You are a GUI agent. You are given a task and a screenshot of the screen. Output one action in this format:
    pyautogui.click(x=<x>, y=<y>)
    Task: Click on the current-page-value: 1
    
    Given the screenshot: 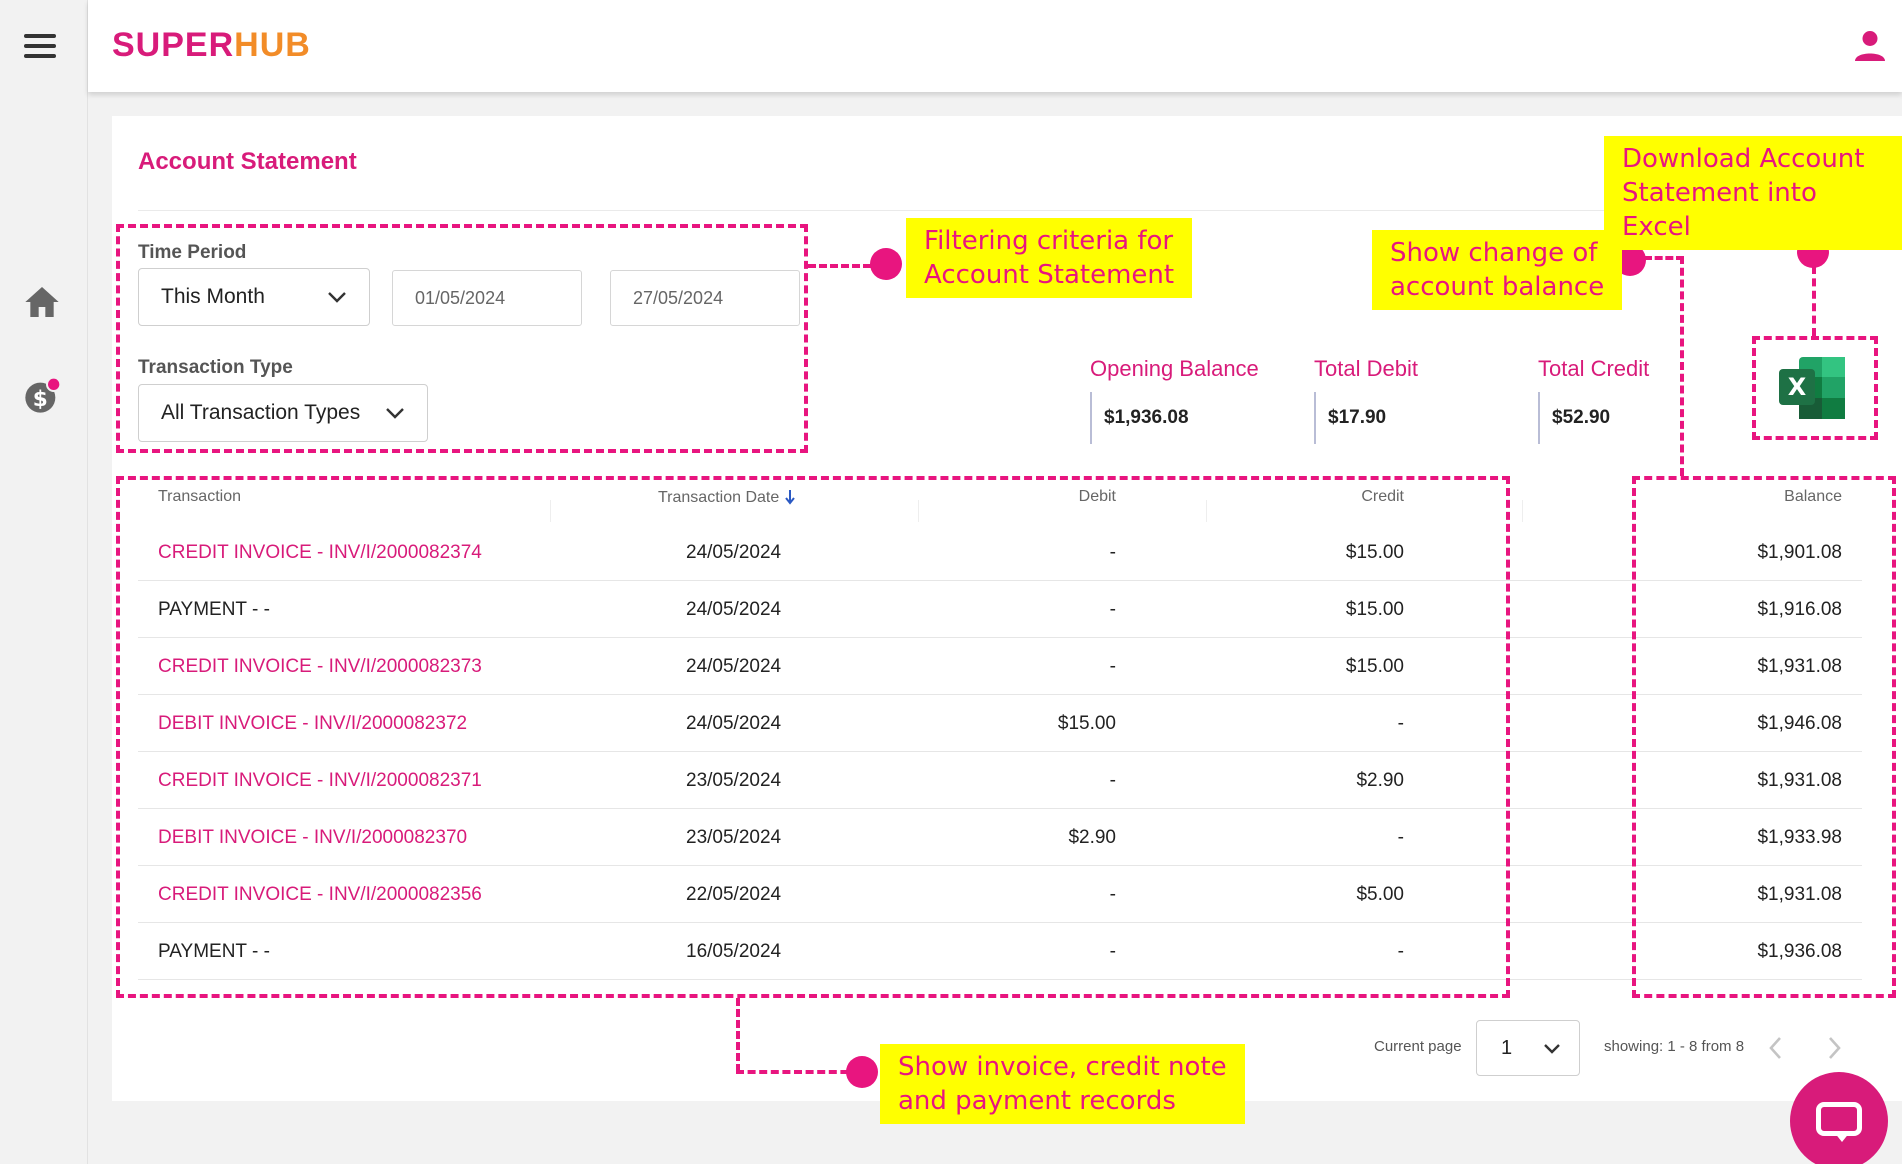 What is the action you would take?
    pyautogui.click(x=1507, y=1047)
    